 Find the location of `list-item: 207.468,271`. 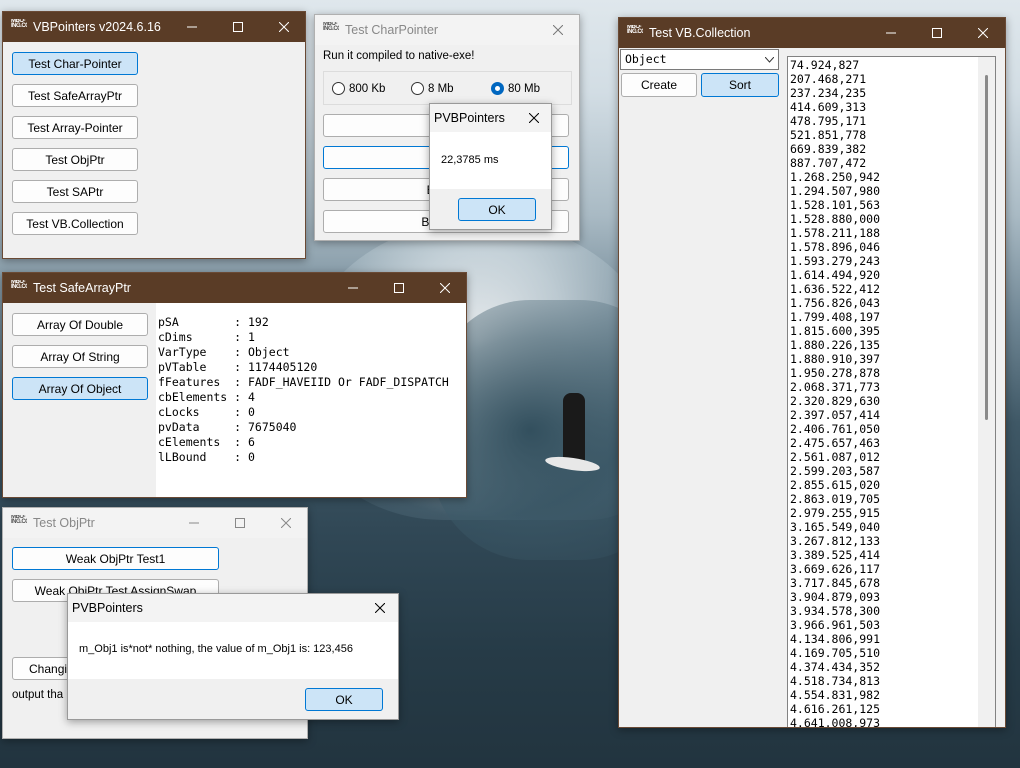

list-item: 207.468,271 is located at coordinates (835, 79).